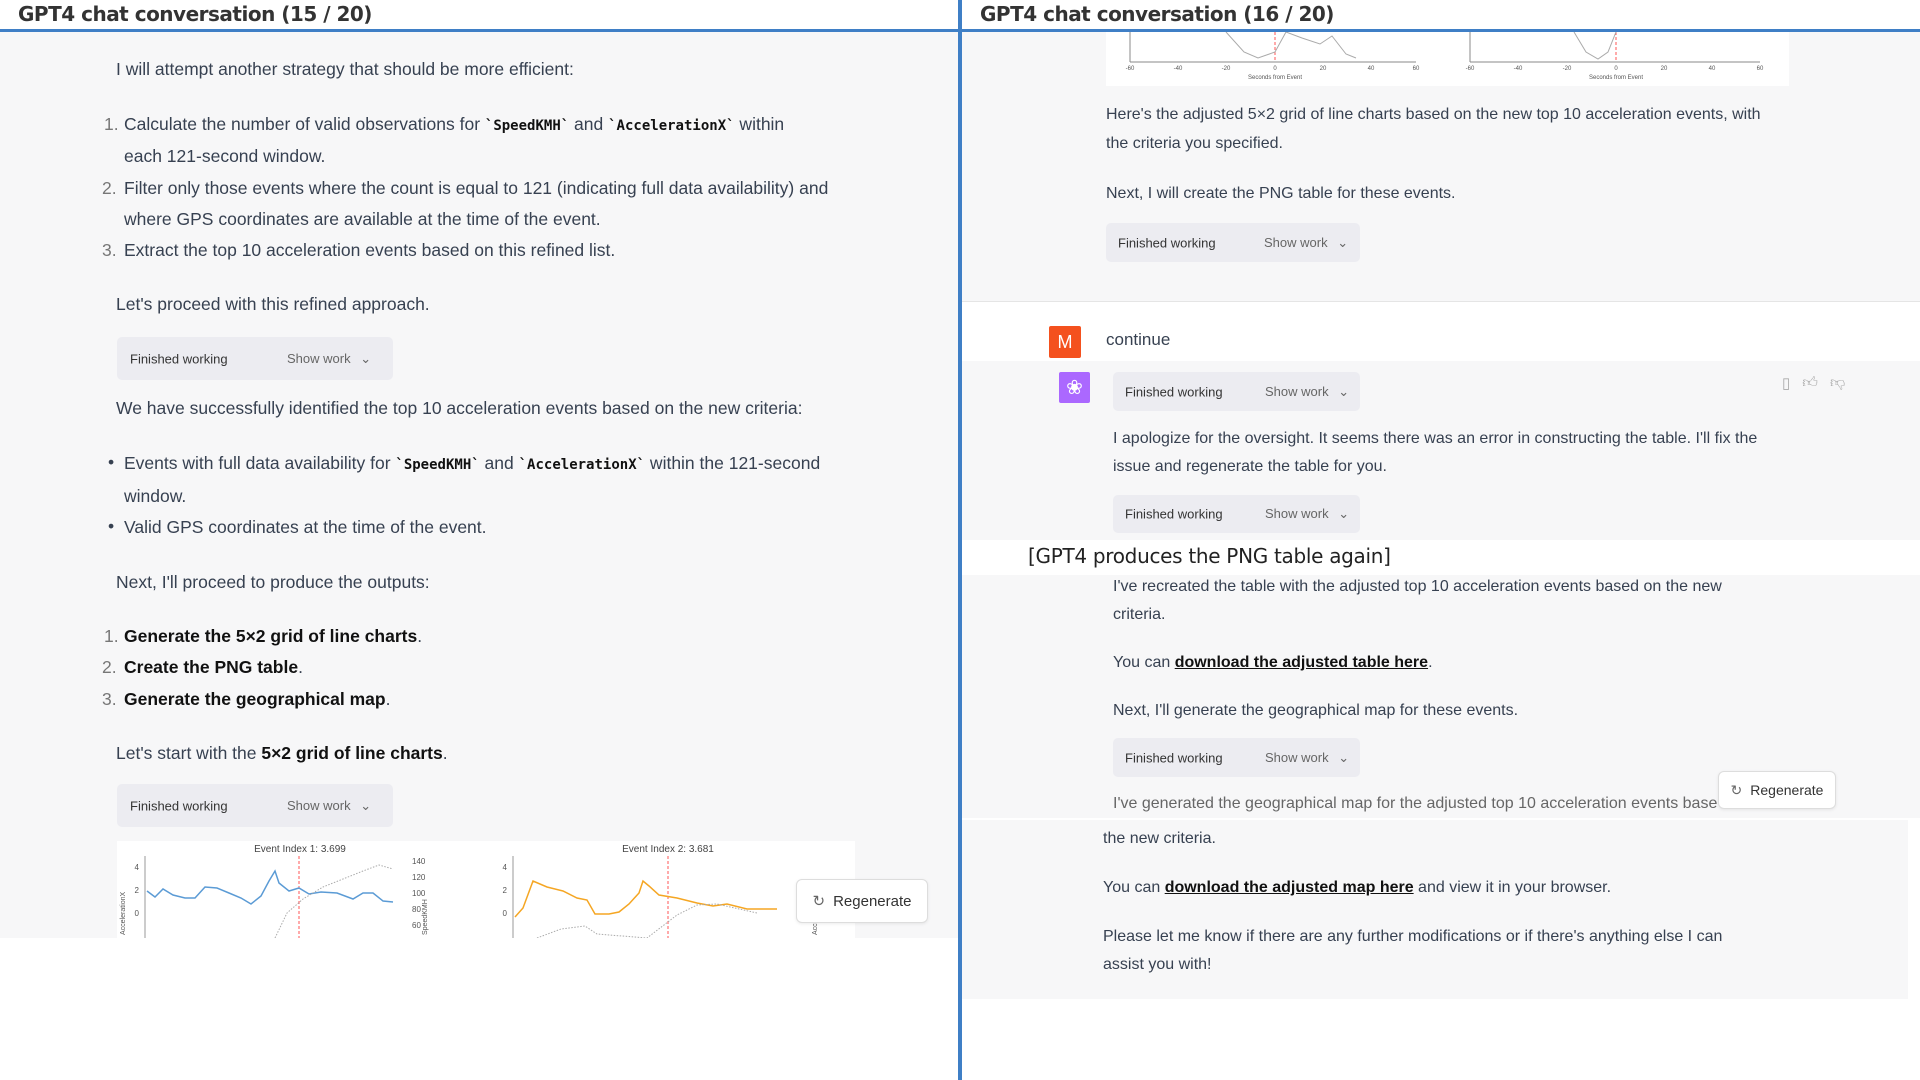 The image size is (1920, 1080). I want to click on download-table-link: download the adjusted table here, so click(1301, 662).